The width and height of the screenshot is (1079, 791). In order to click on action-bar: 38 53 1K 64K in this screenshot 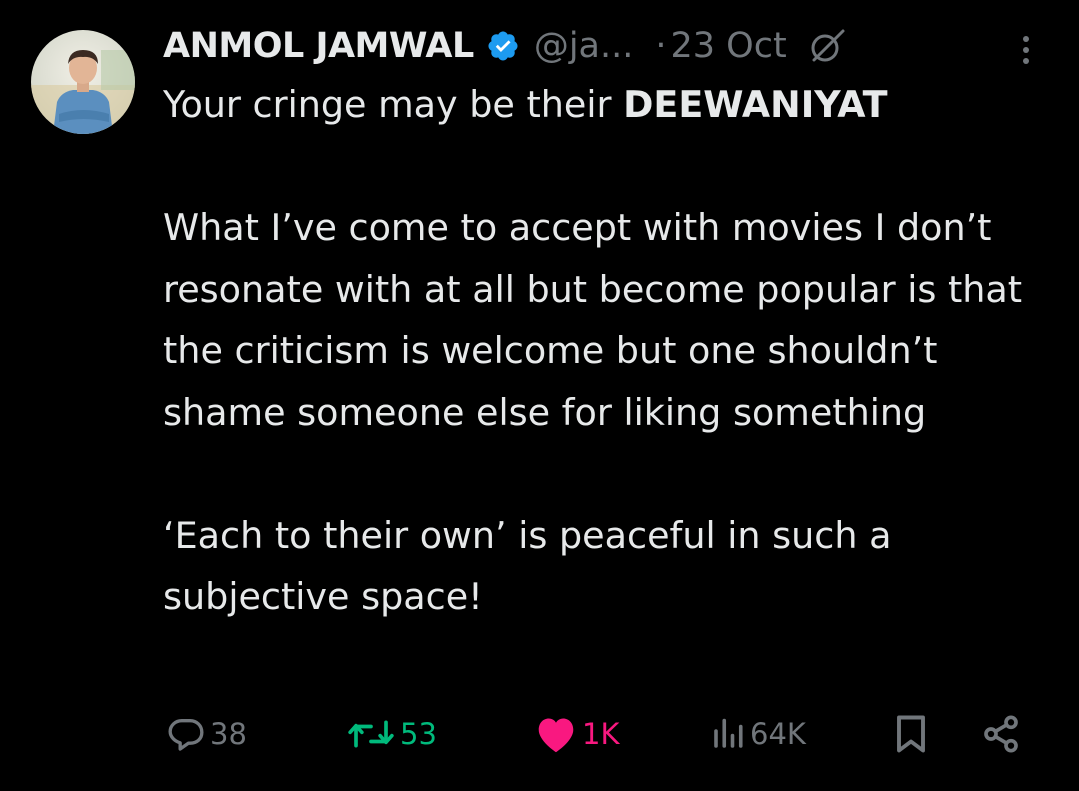, I will do `click(539, 734)`.